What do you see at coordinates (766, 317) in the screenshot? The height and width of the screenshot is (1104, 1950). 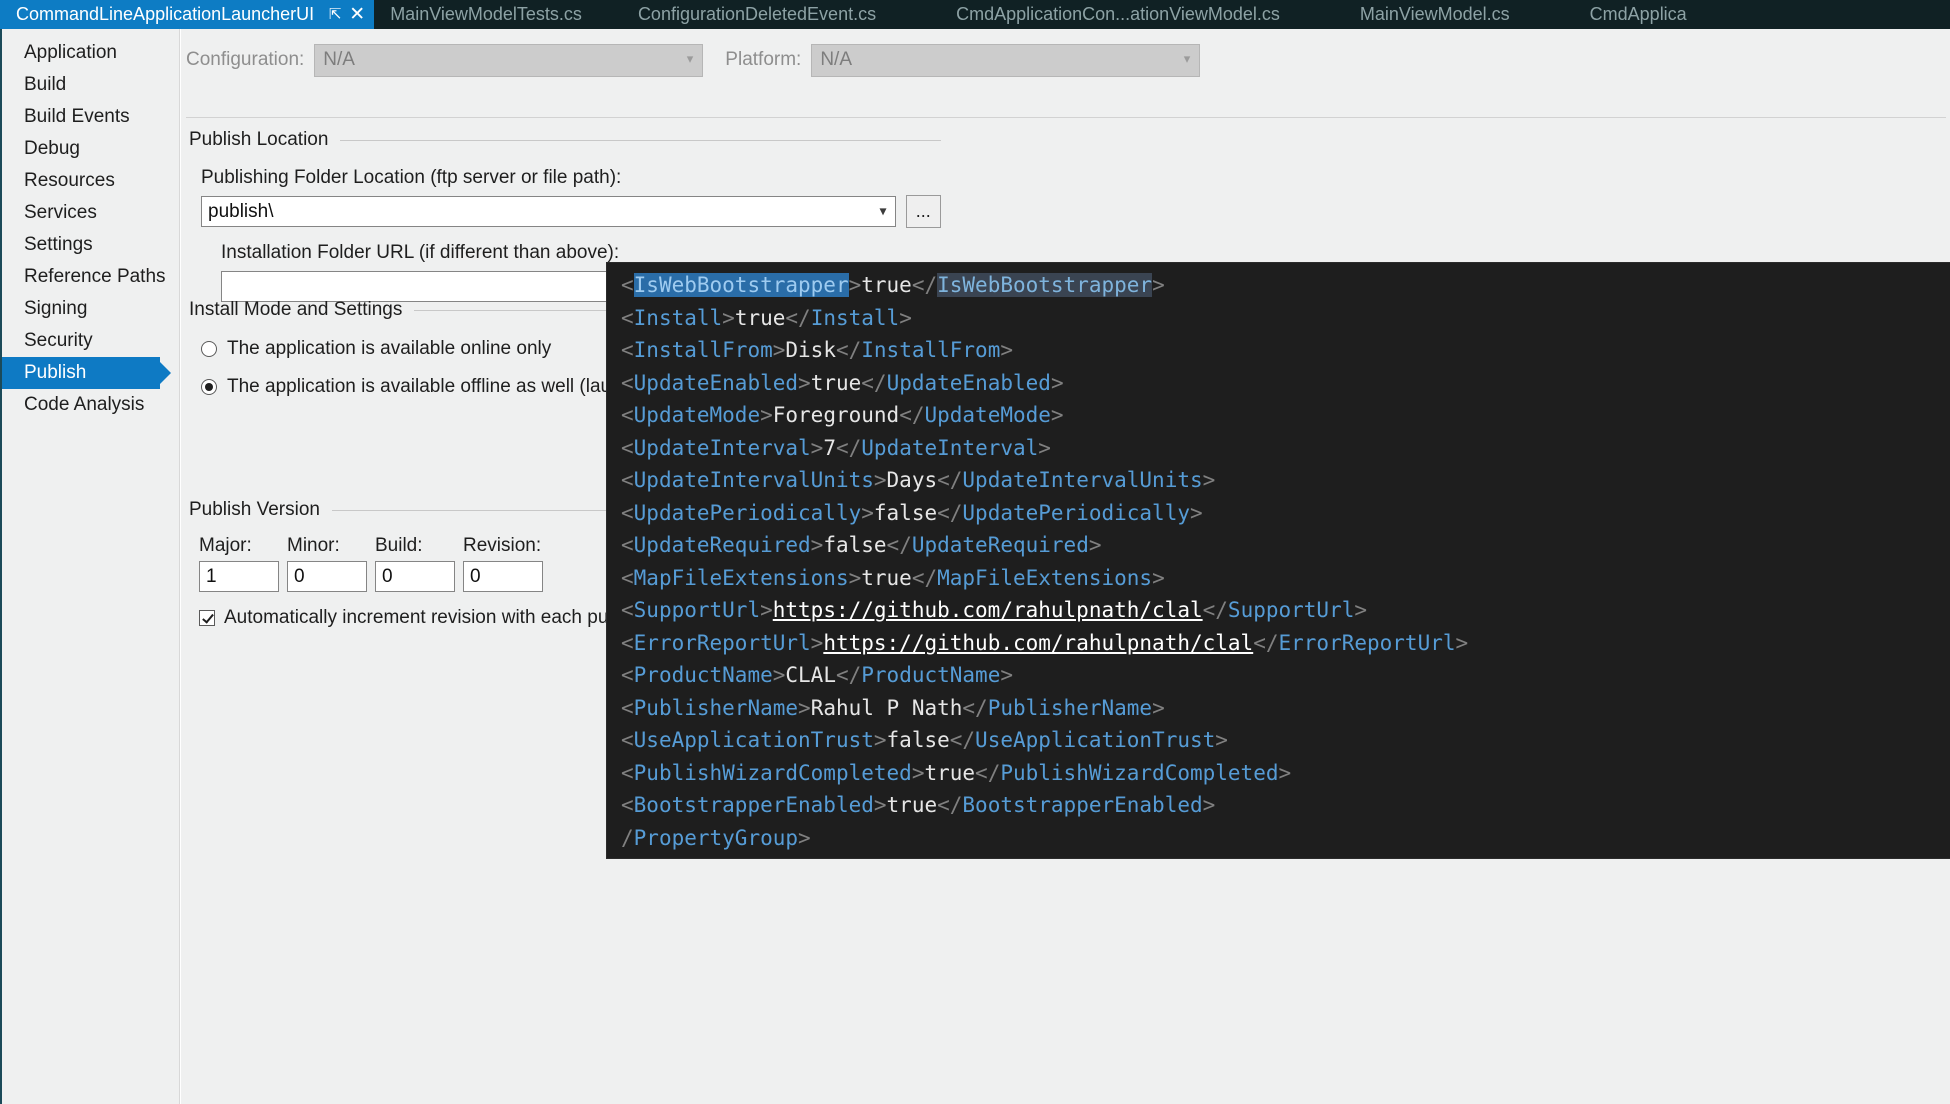 I see `xml-line: <Install>true</Install>` at bounding box center [766, 317].